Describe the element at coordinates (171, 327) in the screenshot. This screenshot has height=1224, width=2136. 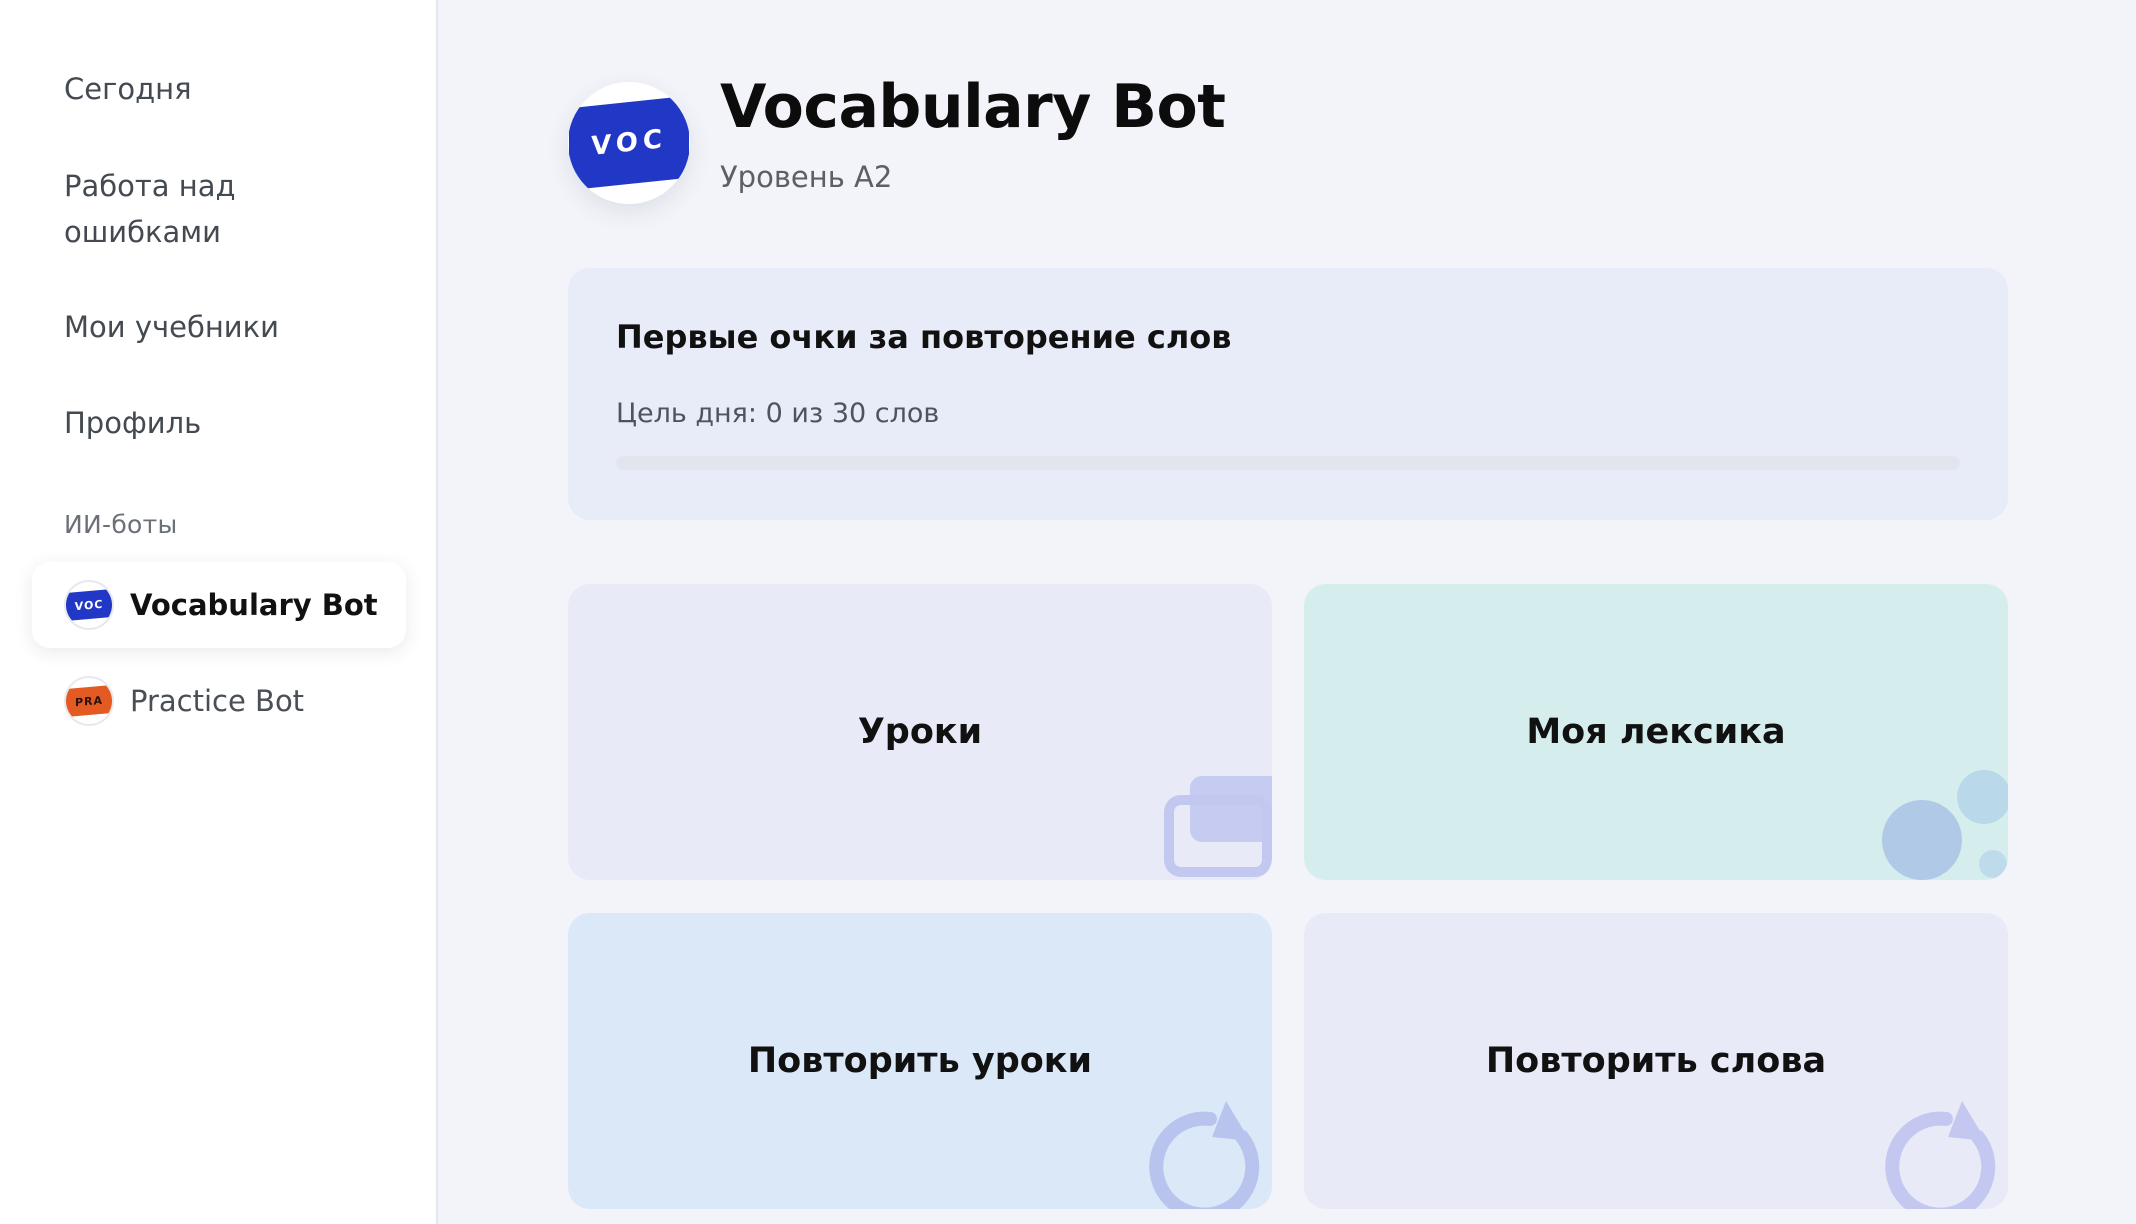
I see `sidebar-item-textbooks: Мои учебники` at that location.